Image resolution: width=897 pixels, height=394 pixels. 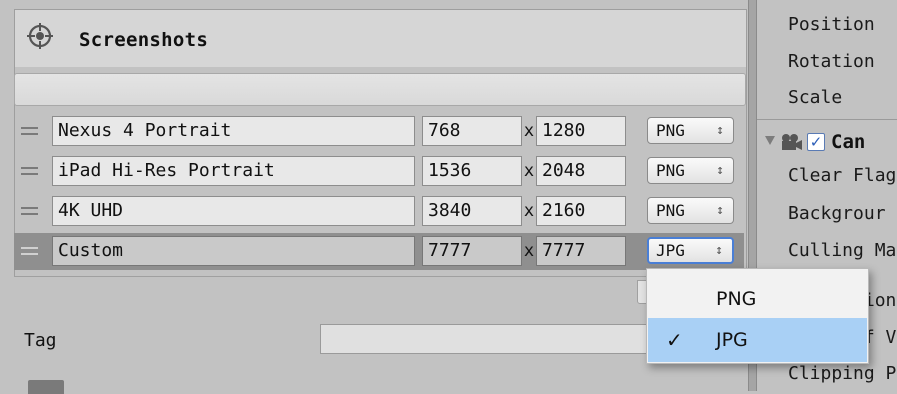 I want to click on list-header, so click(x=380, y=89).